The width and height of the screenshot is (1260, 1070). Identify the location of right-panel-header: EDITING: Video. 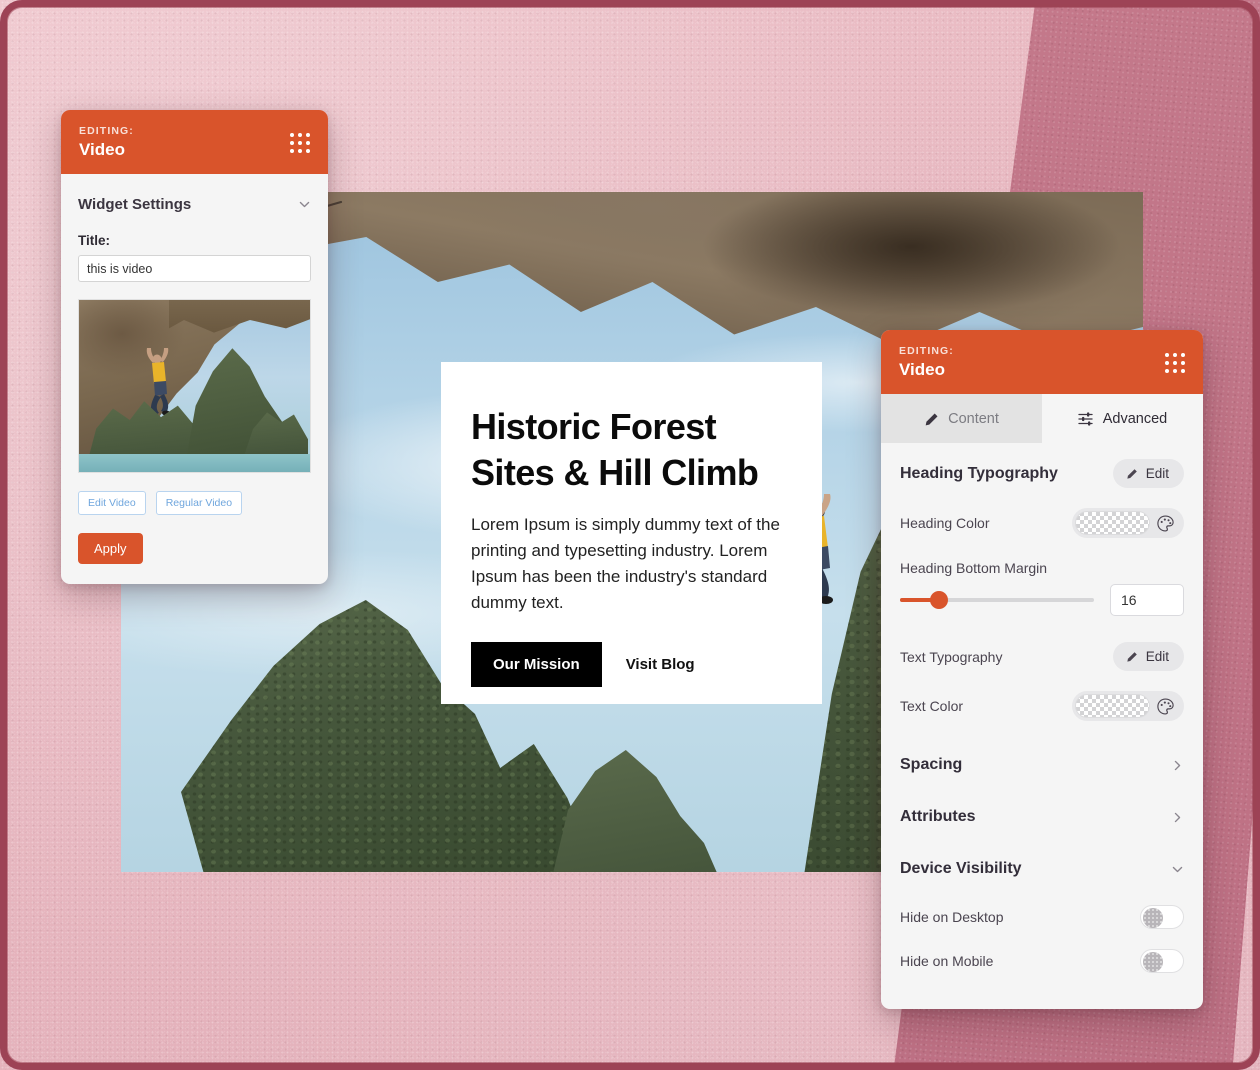
(1042, 362).